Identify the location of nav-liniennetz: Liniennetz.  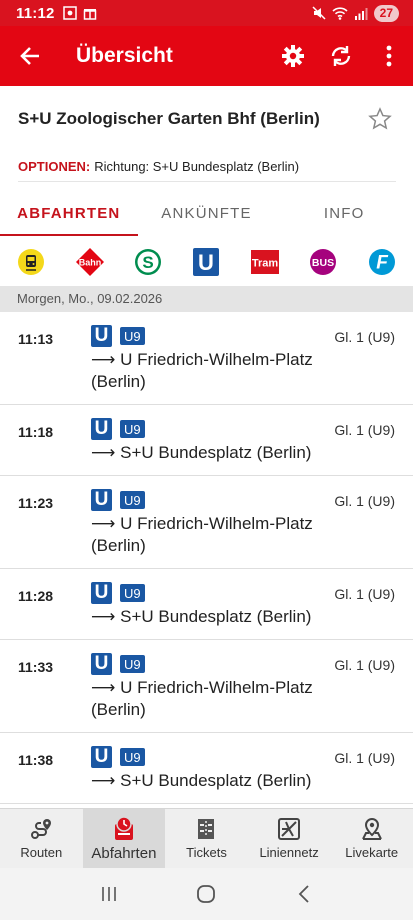
(289, 838).